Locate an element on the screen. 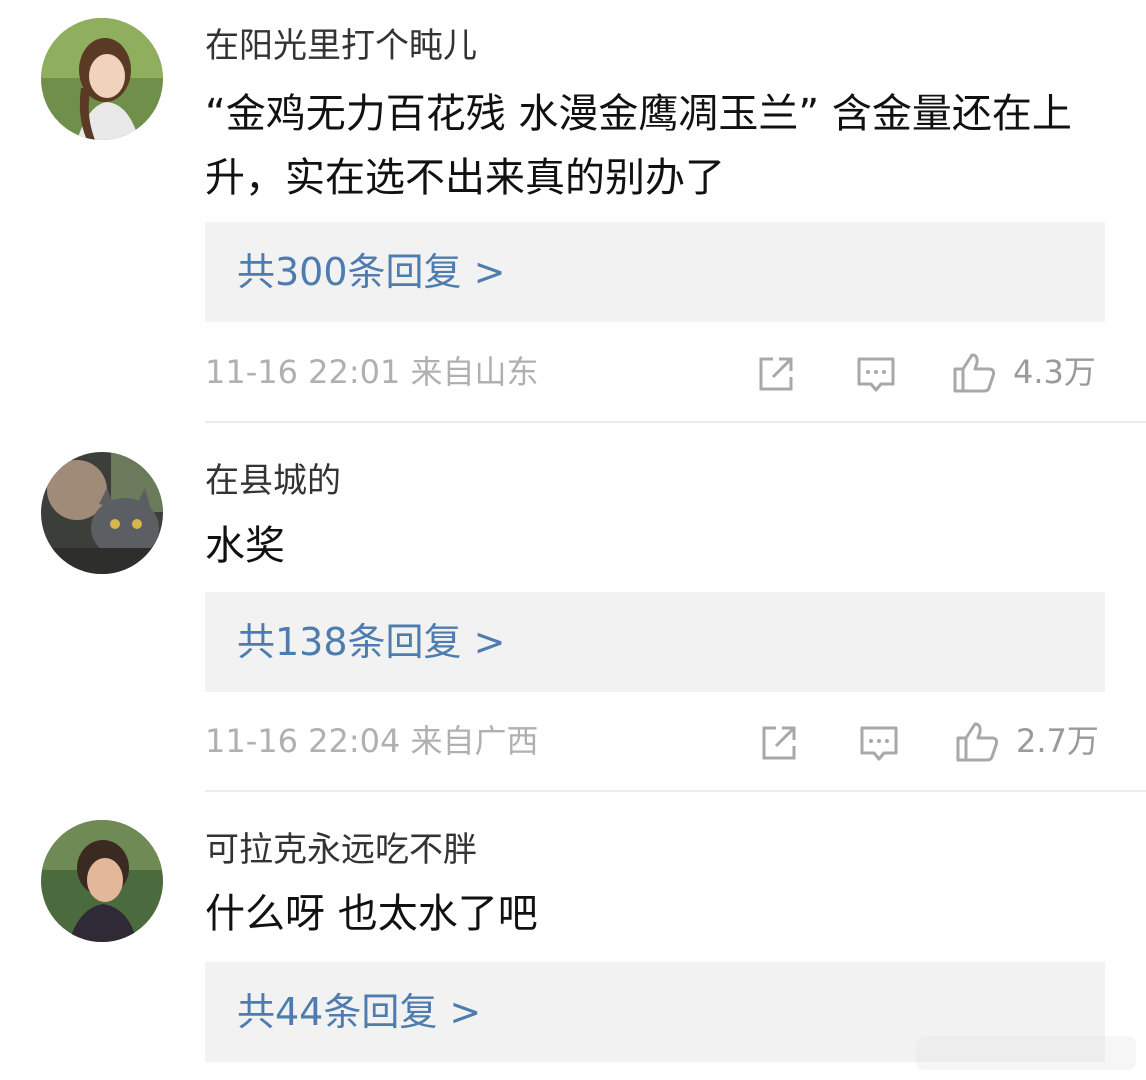 This screenshot has height=1080, width=1146. like-count: 2.7万 is located at coordinates (1057, 741).